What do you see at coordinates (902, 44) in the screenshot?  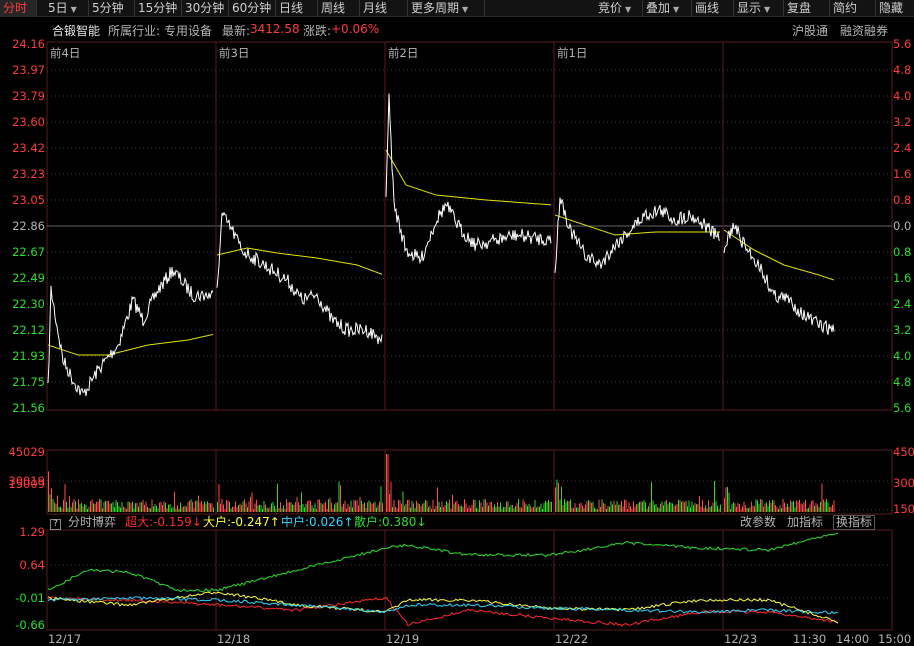 I see `percent-tick: 5.6` at bounding box center [902, 44].